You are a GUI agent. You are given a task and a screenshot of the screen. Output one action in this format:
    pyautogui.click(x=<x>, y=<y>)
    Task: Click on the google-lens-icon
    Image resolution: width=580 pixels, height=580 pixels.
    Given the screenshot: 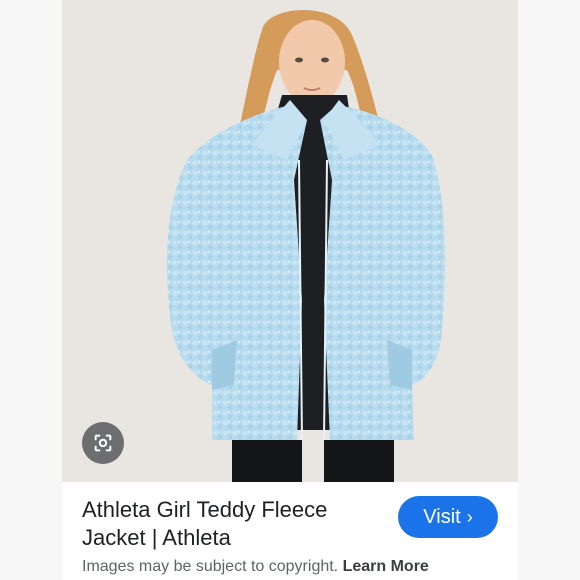 What is the action you would take?
    pyautogui.click(x=103, y=443)
    